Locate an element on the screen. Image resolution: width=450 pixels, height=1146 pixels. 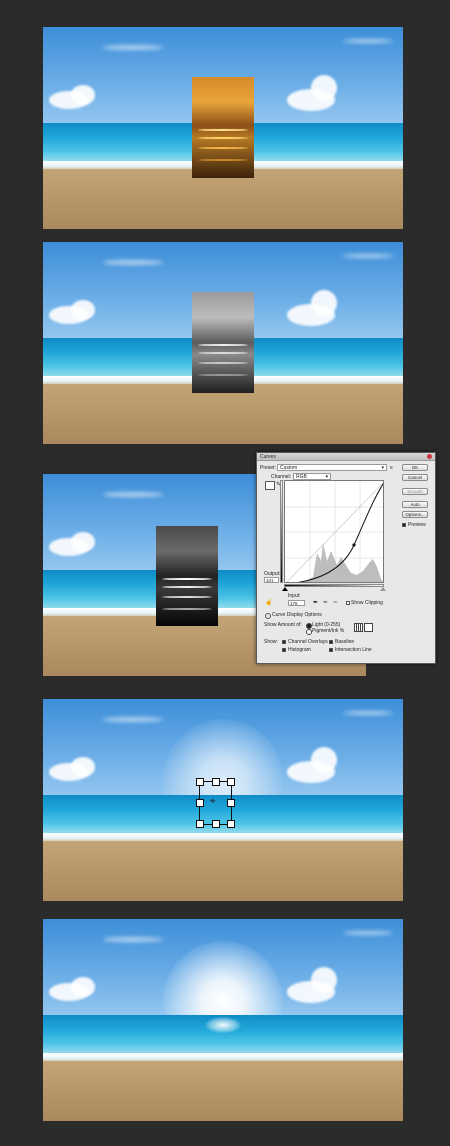
curve-edit-icon is located at coordinates (270, 485).